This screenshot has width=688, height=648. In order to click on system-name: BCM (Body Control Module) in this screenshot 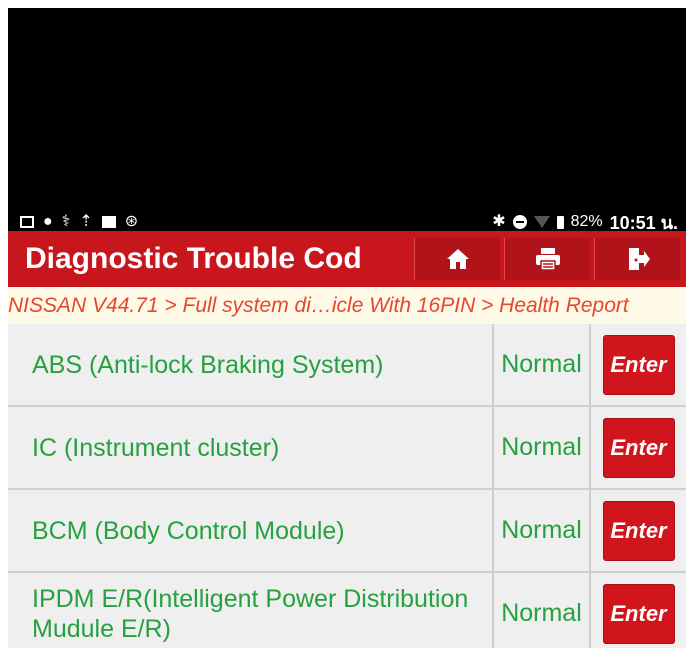, I will do `click(251, 530)`.